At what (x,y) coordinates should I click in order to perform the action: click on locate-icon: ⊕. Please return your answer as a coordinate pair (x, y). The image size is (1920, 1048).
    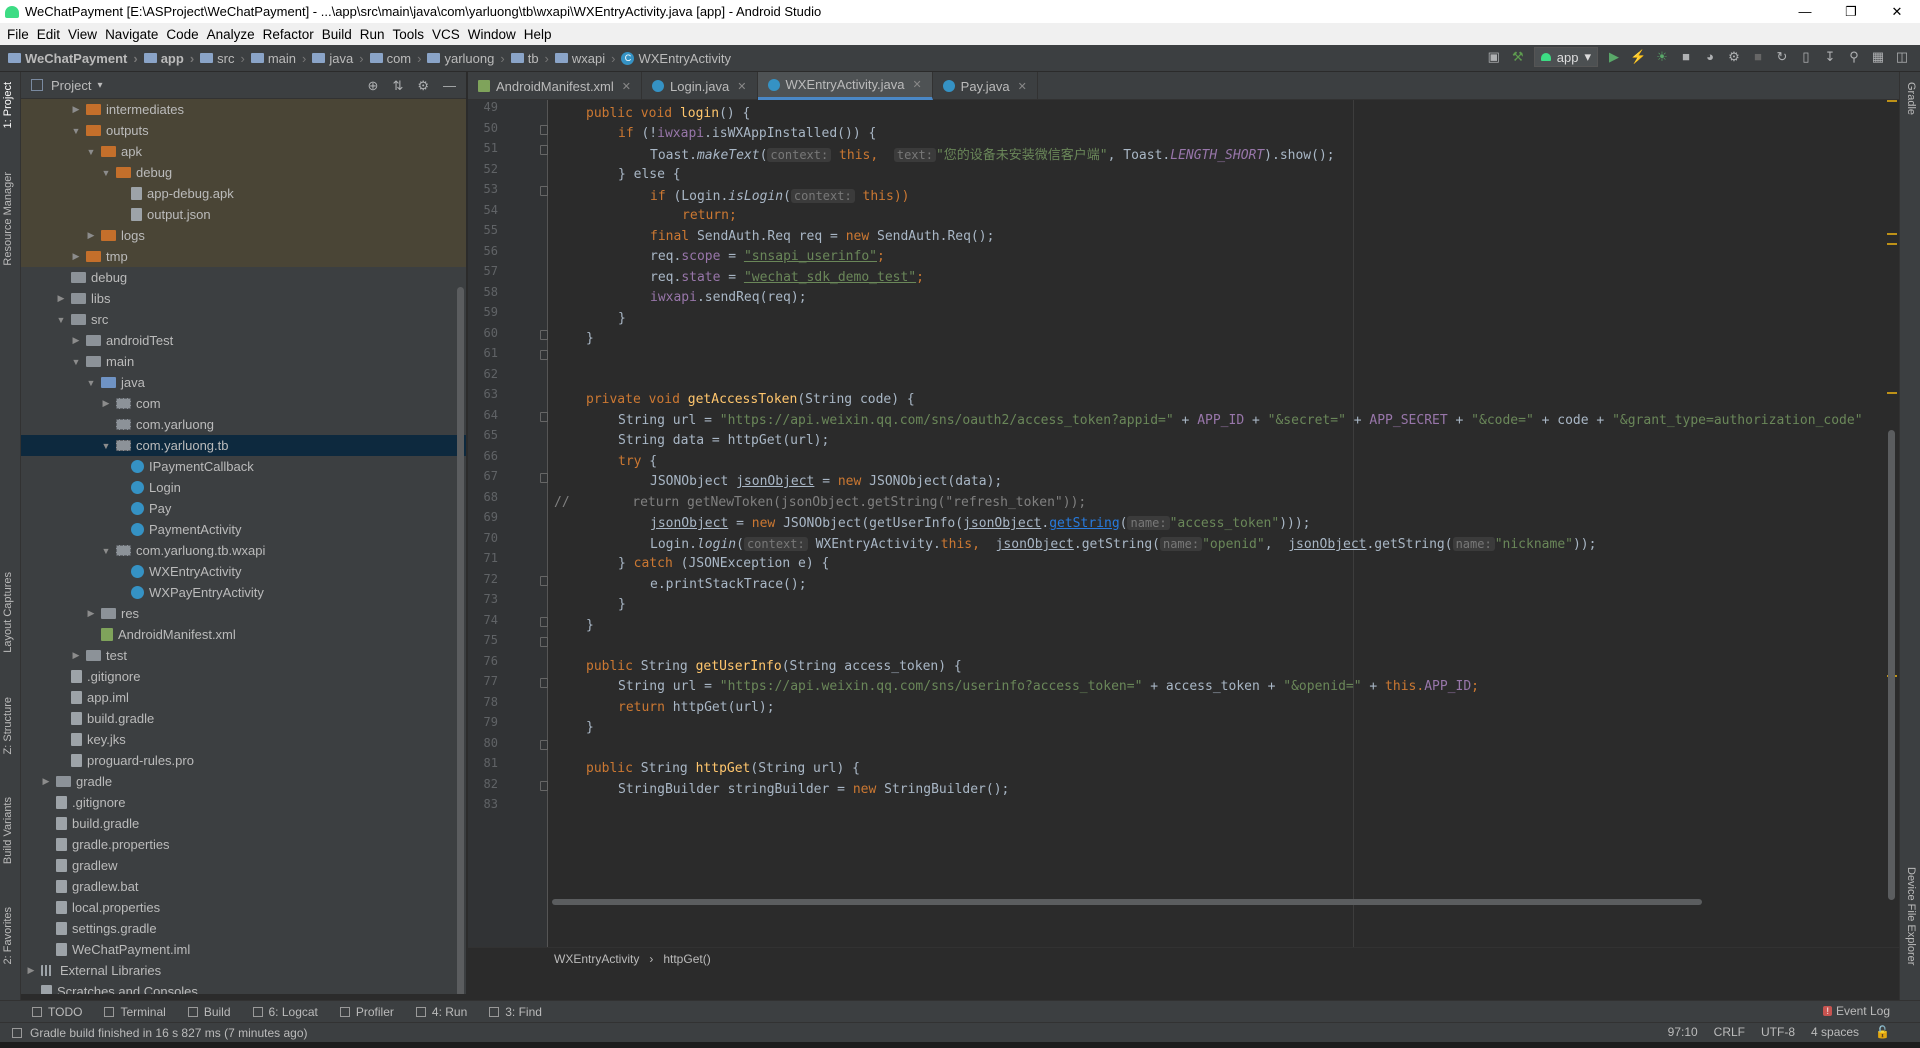
    Looking at the image, I should click on (373, 86).